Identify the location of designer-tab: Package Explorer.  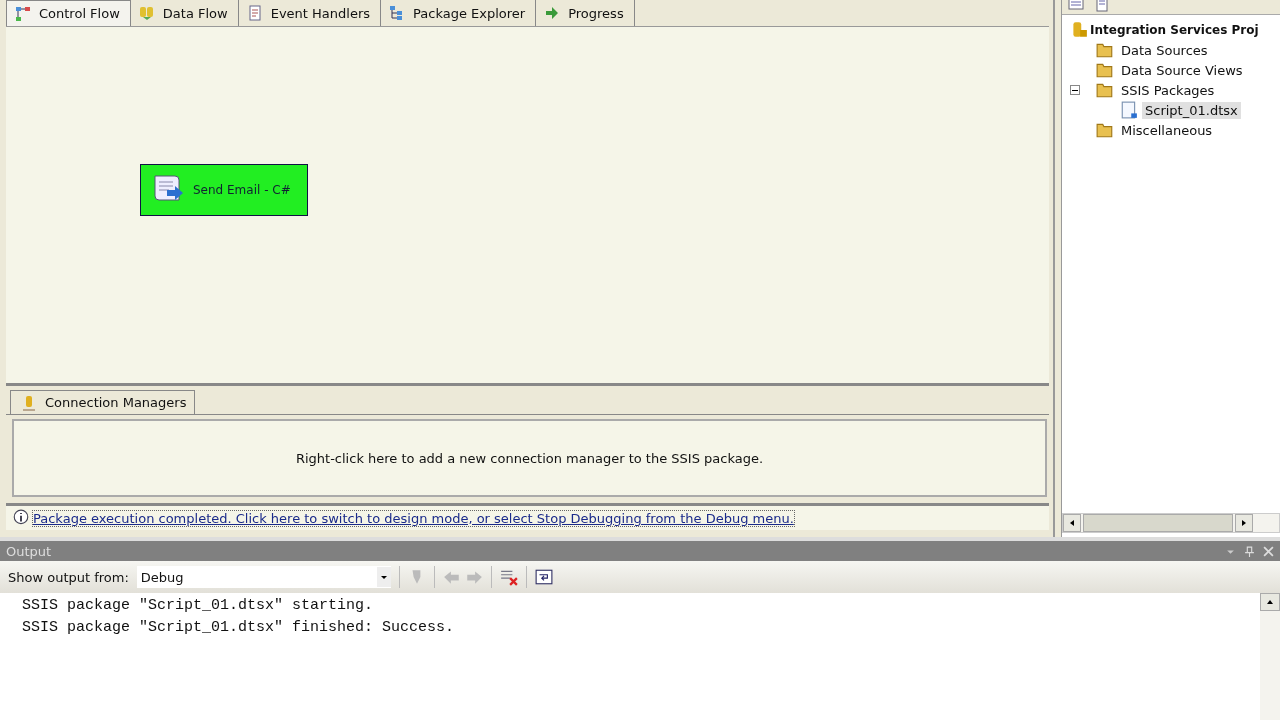
(459, 13).